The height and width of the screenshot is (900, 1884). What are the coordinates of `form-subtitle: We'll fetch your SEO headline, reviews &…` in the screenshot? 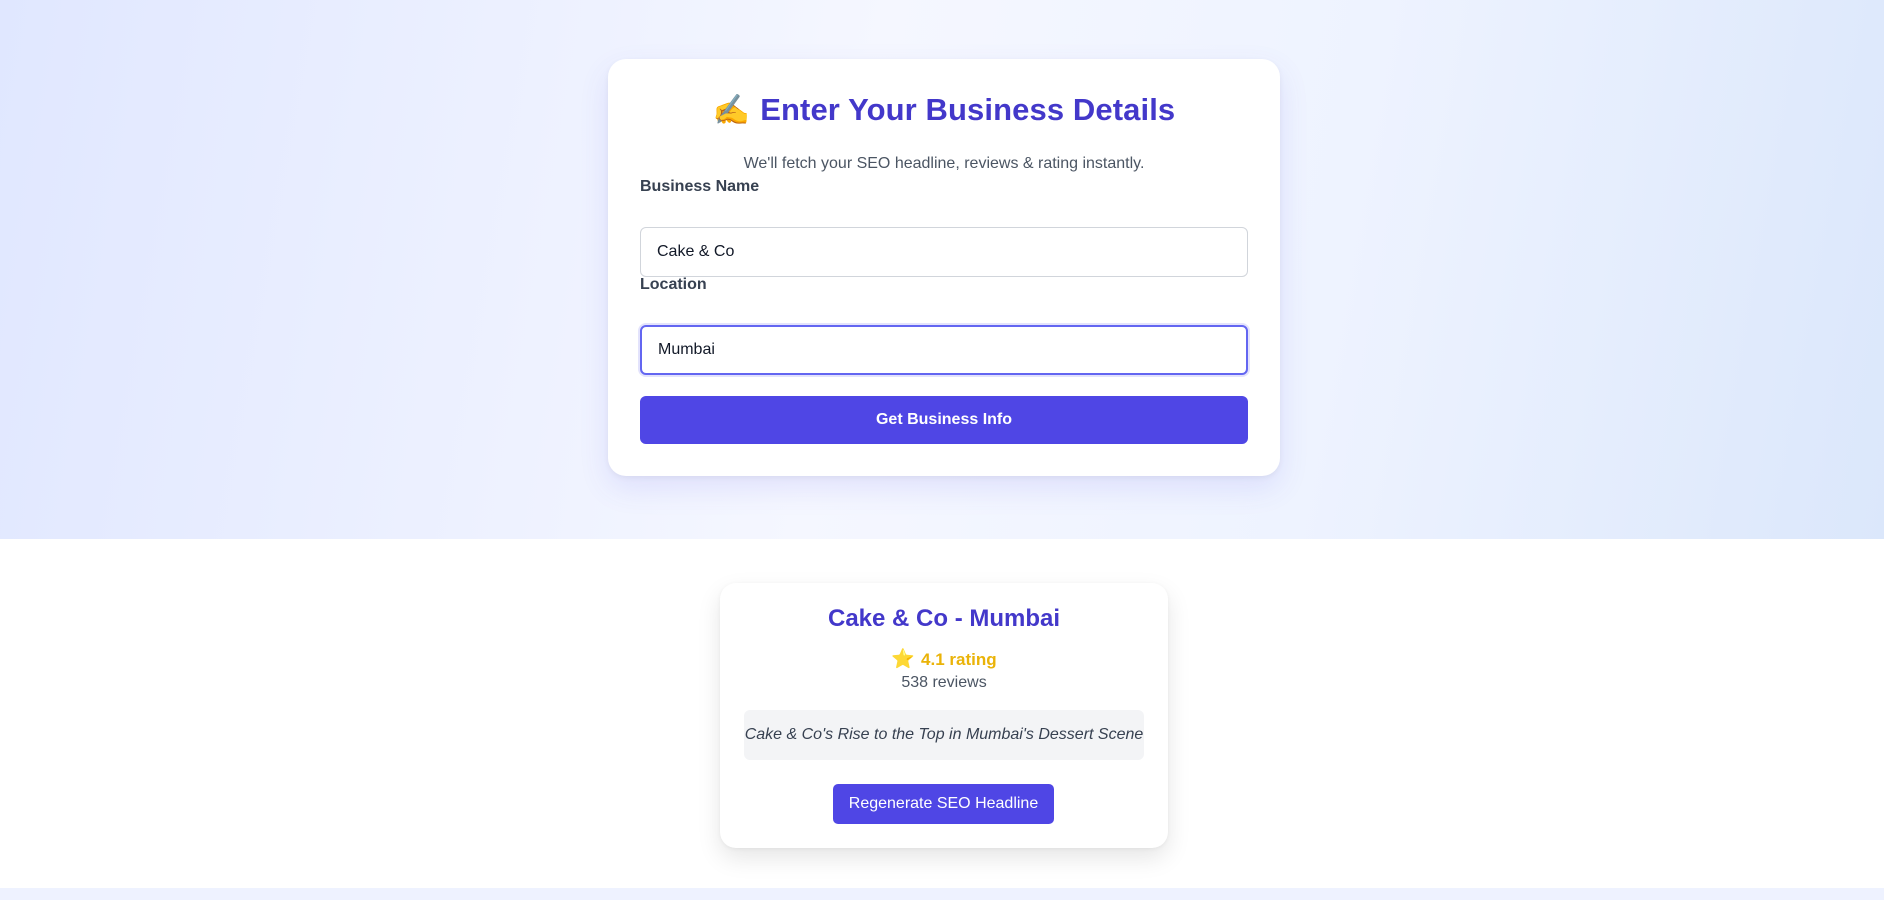 It's located at (944, 163).